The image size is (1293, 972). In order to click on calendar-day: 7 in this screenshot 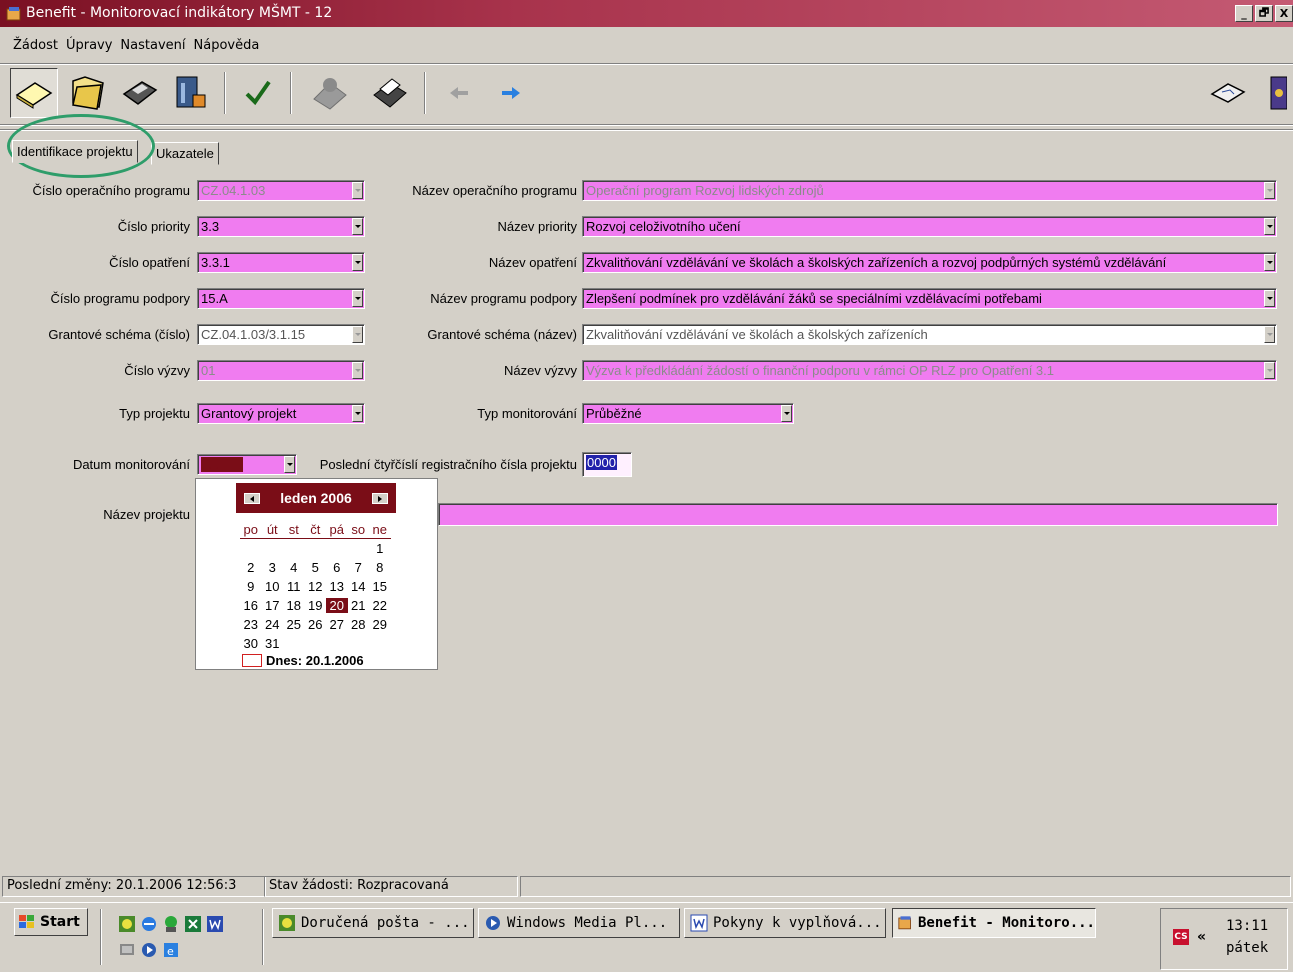, I will do `click(359, 567)`.